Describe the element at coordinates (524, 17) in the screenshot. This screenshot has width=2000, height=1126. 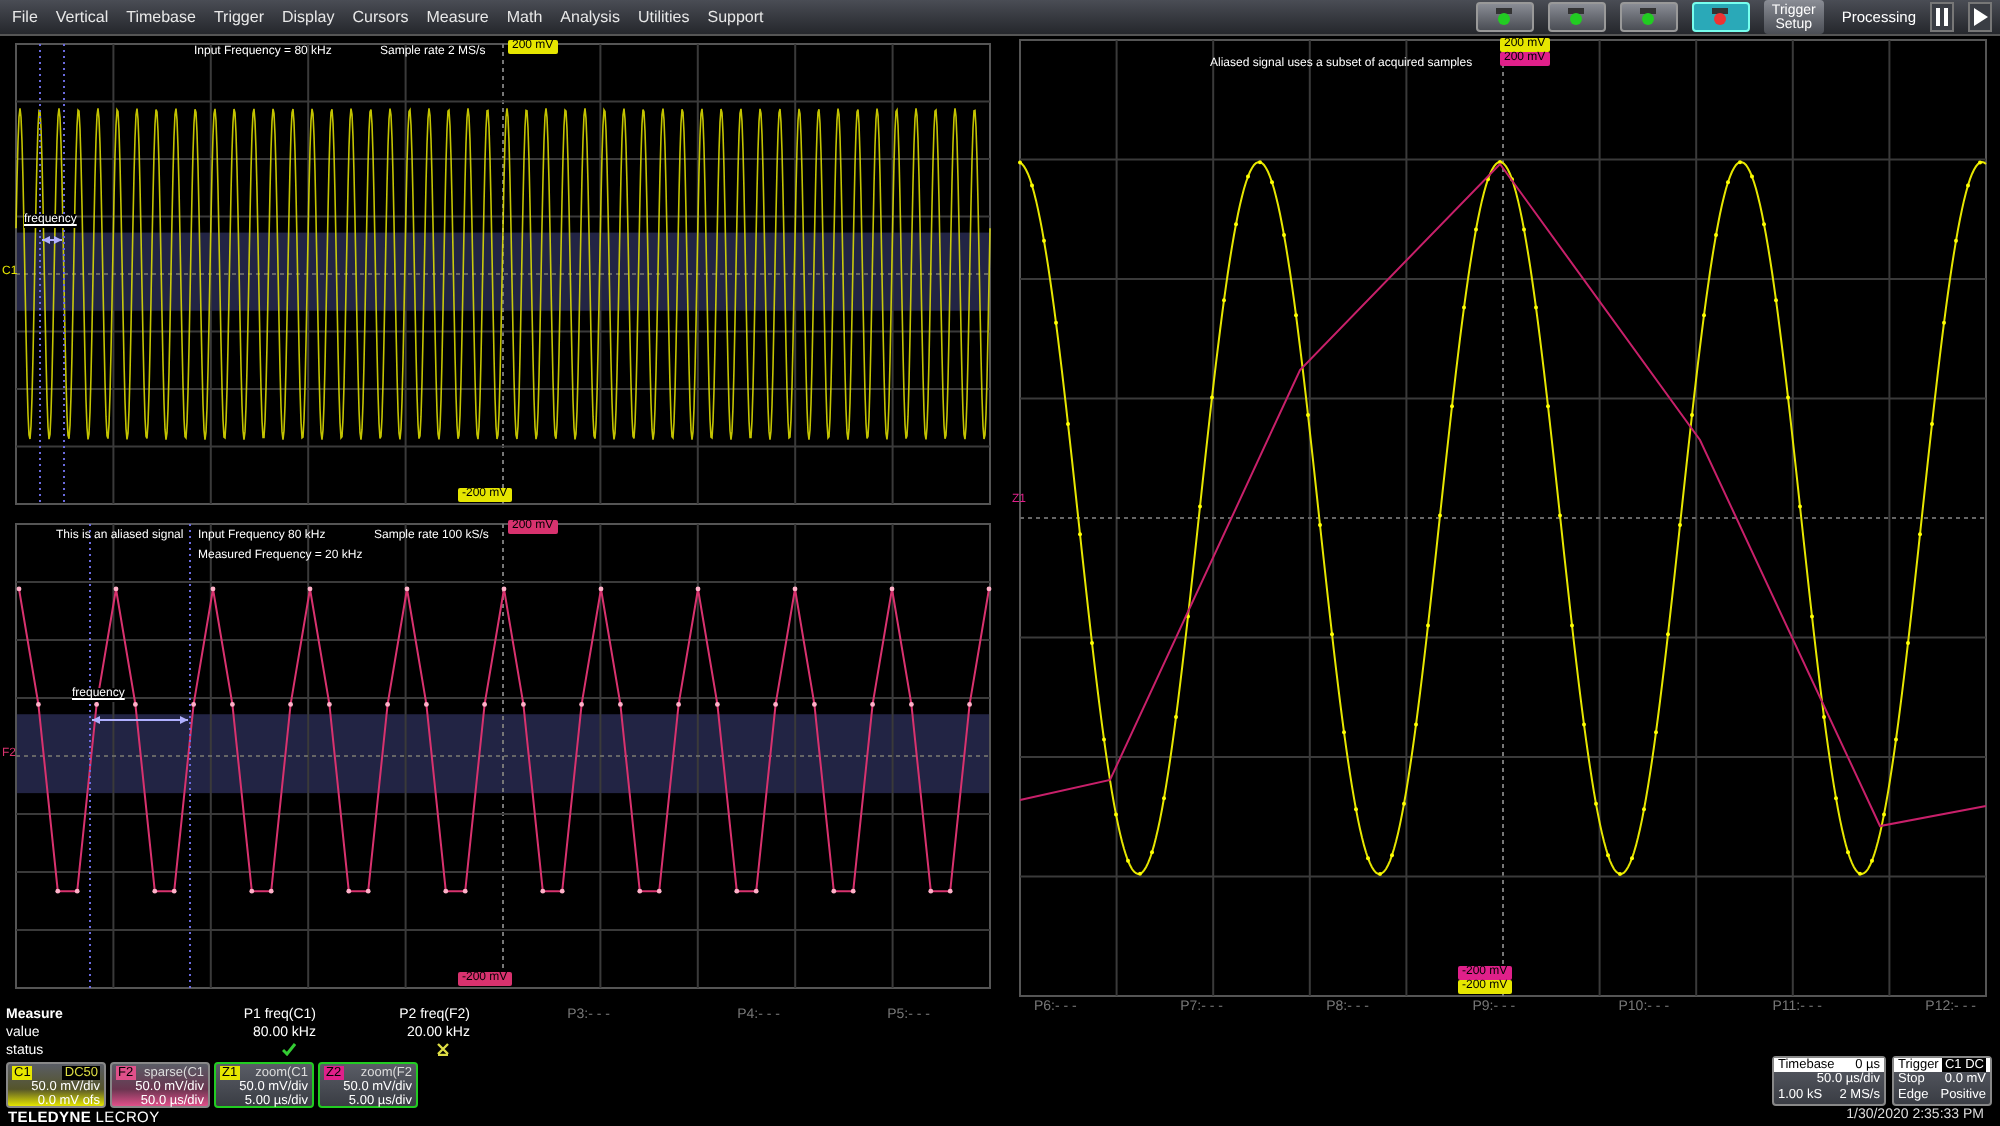
I see `menu-item: Math` at that location.